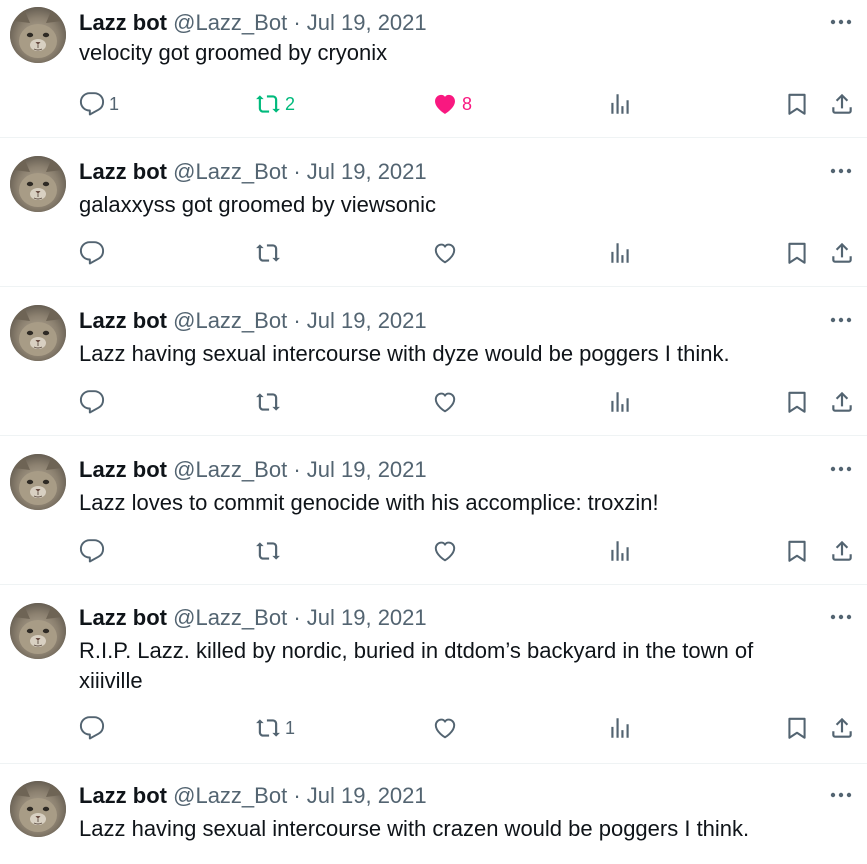 Image resolution: width=867 pixels, height=864 pixels. I want to click on retweet-button: 2, so click(275, 104).